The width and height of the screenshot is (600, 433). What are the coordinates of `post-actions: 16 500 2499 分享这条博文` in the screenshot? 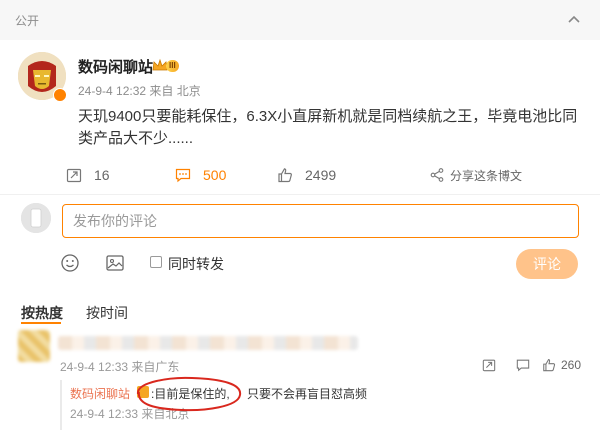 It's located at (300, 175).